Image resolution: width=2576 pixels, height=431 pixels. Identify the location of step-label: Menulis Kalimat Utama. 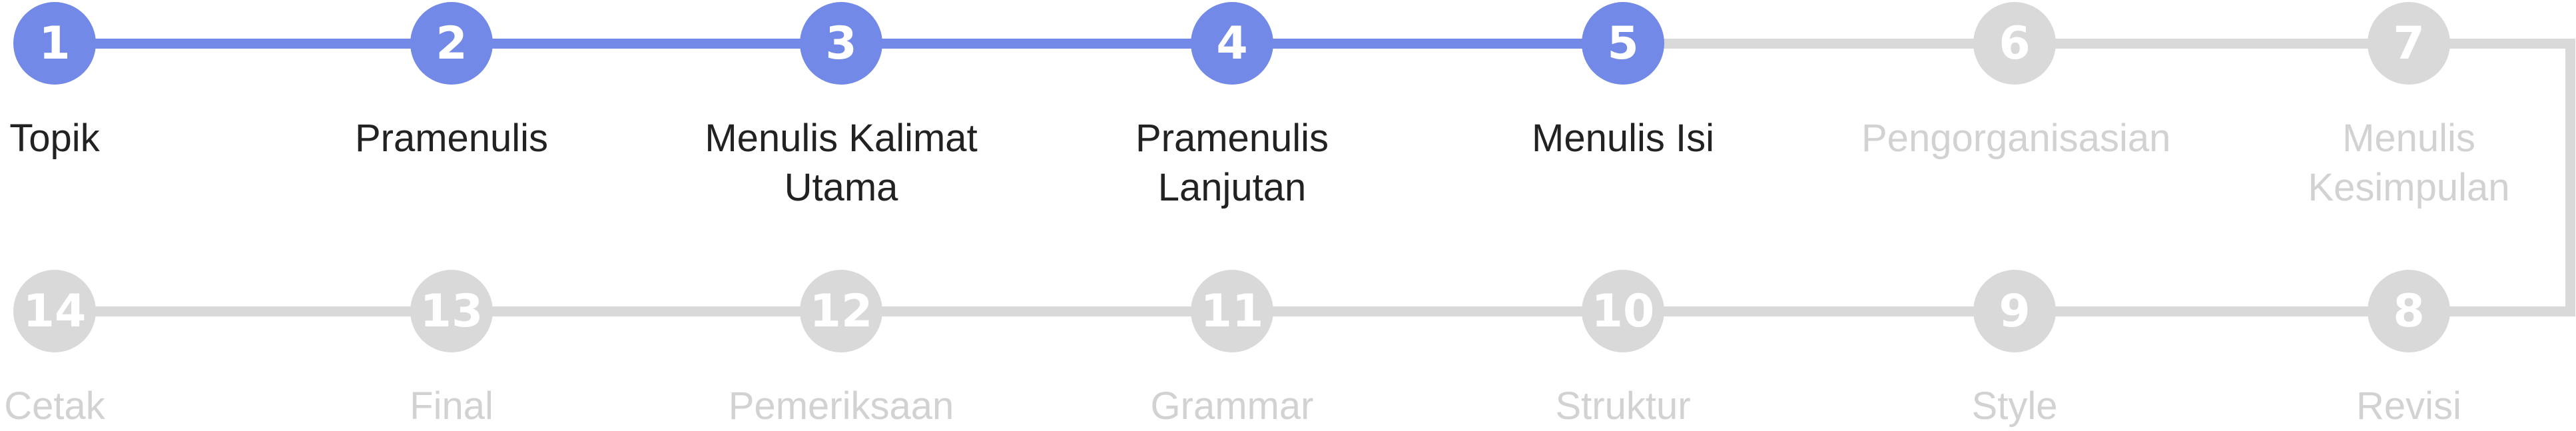
(841, 163).